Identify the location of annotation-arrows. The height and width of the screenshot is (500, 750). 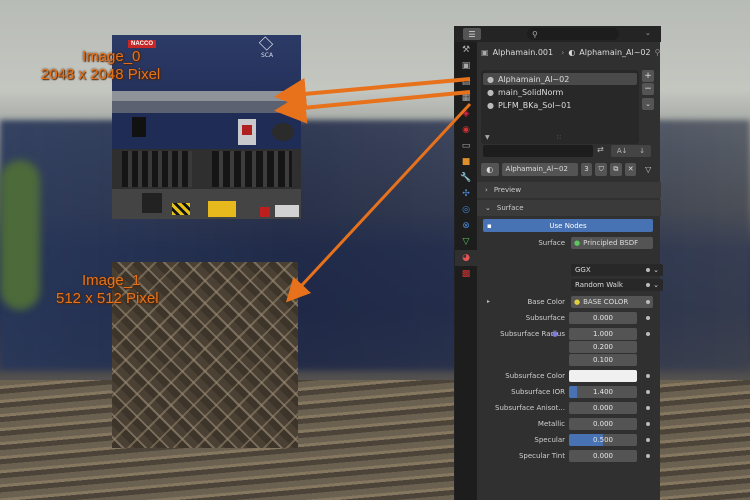
(373, 190).